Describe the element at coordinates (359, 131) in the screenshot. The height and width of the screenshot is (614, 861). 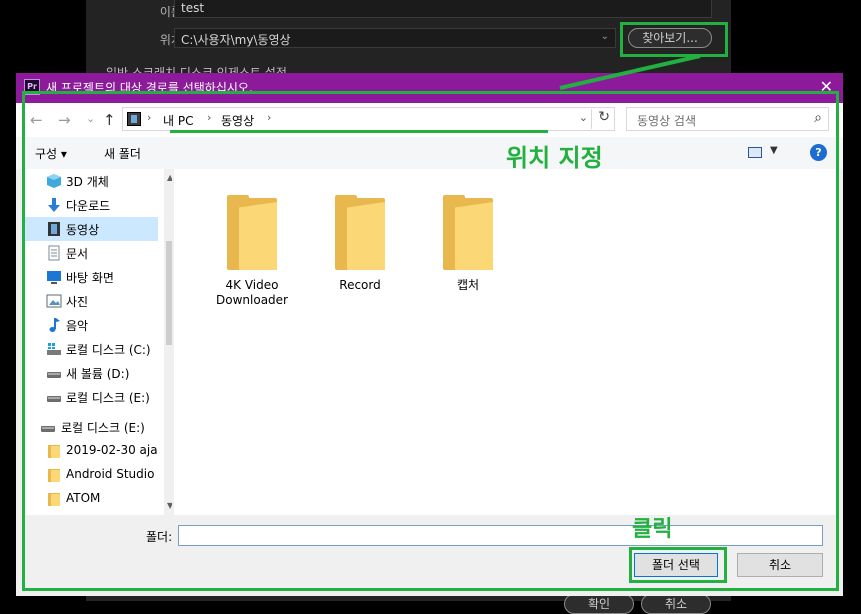
I see `address-underline` at that location.